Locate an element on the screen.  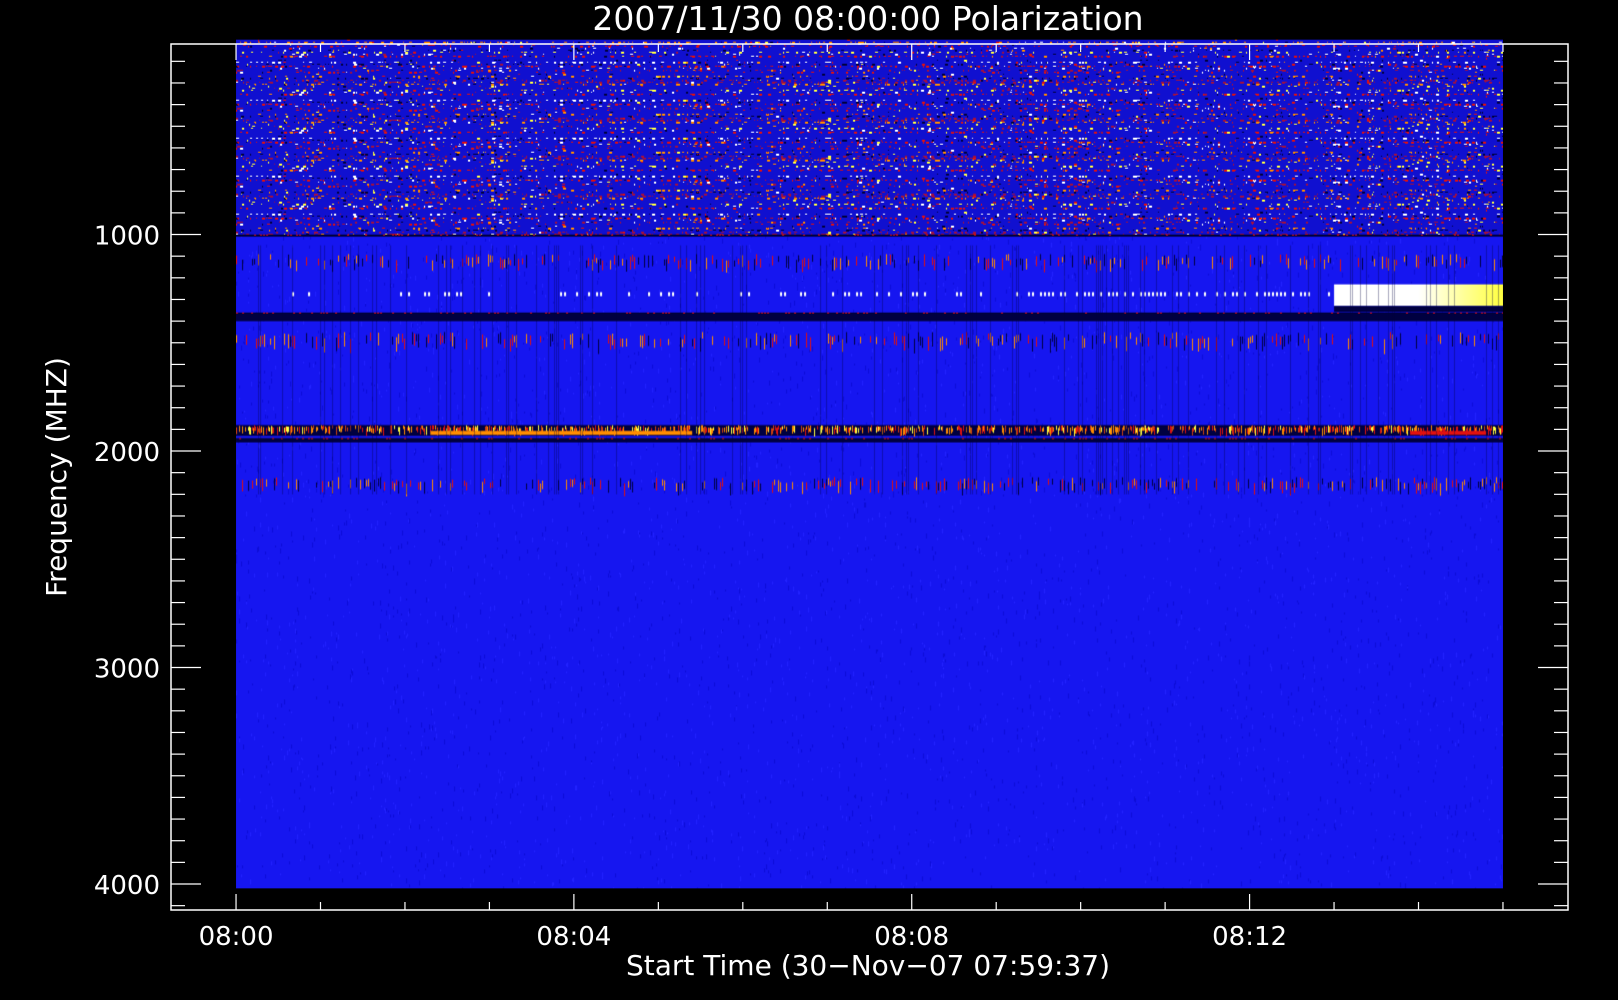
chart-title: 2007/11/30 08:00:00 Polarization is located at coordinates (867, 19).